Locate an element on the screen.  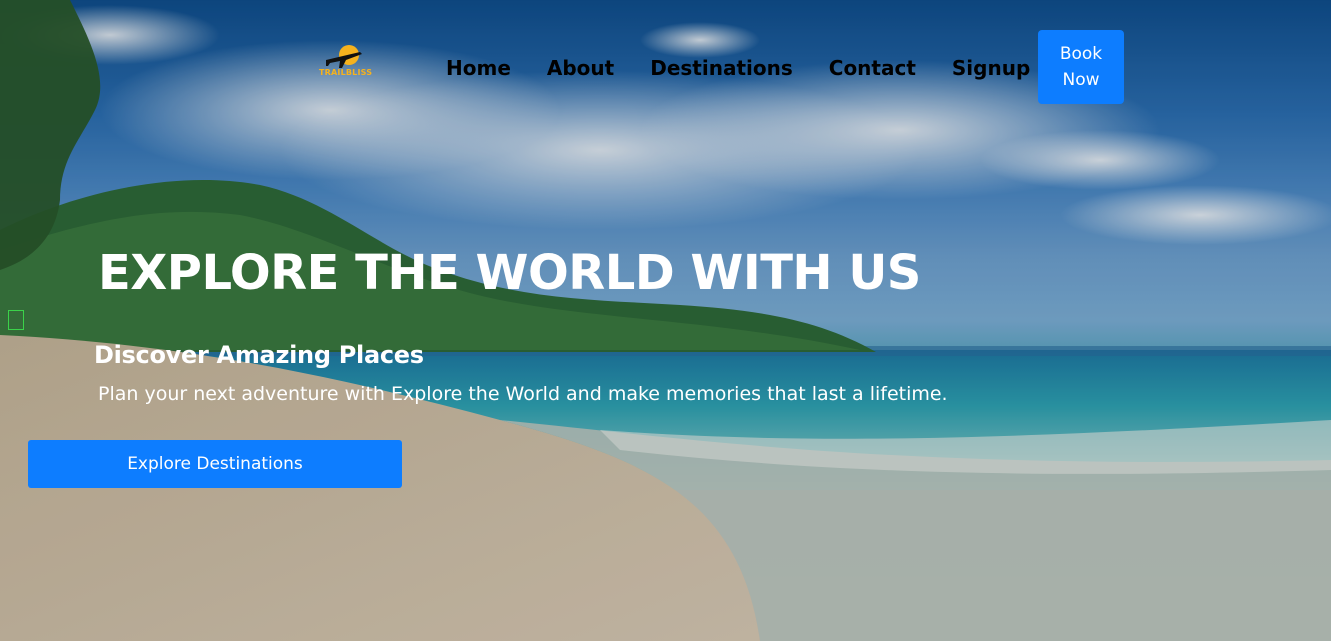
book-now-button: Book Now is located at coordinates (1081, 67).